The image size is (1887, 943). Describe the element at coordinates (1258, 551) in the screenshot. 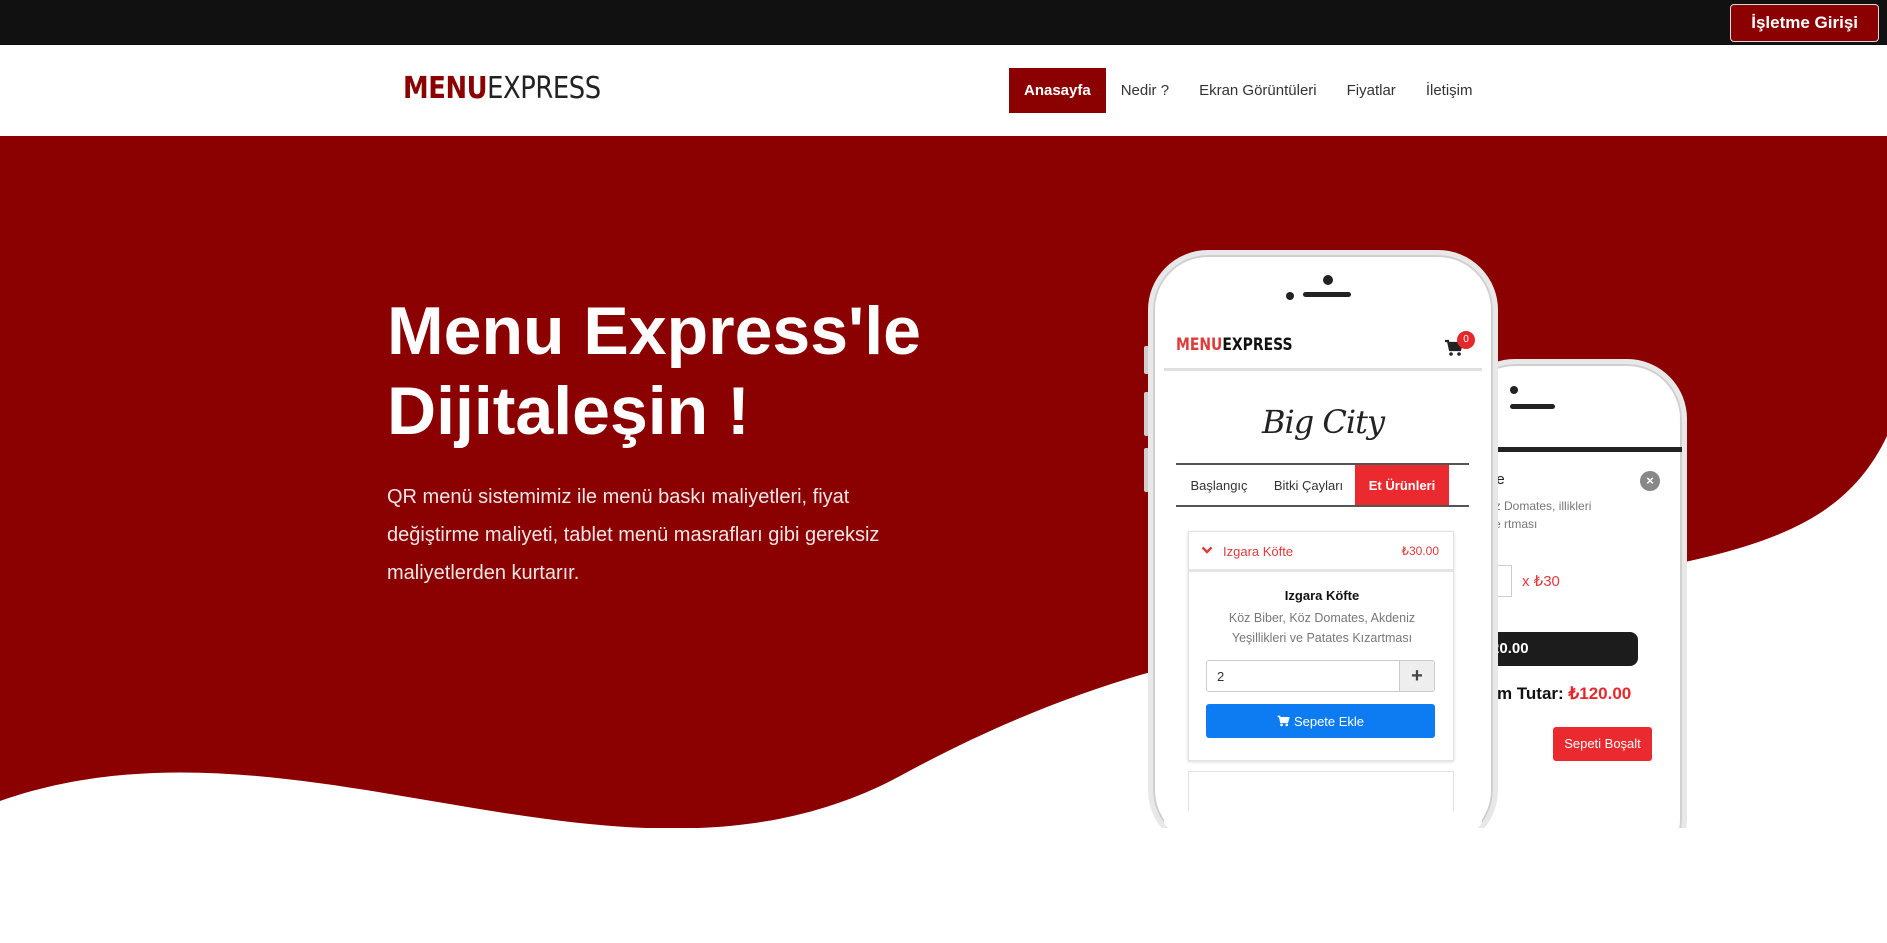

I see `menu-item-name: Izgara Köfte` at that location.